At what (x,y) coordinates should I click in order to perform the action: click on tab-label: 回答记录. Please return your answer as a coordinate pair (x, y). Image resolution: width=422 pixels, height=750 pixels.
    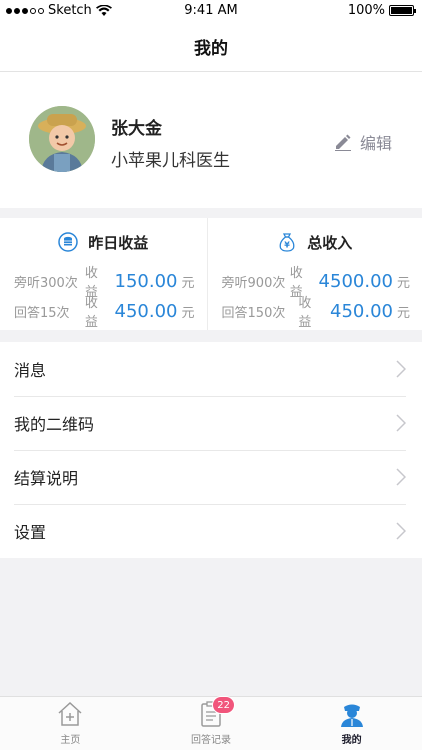
    Looking at the image, I should click on (211, 740).